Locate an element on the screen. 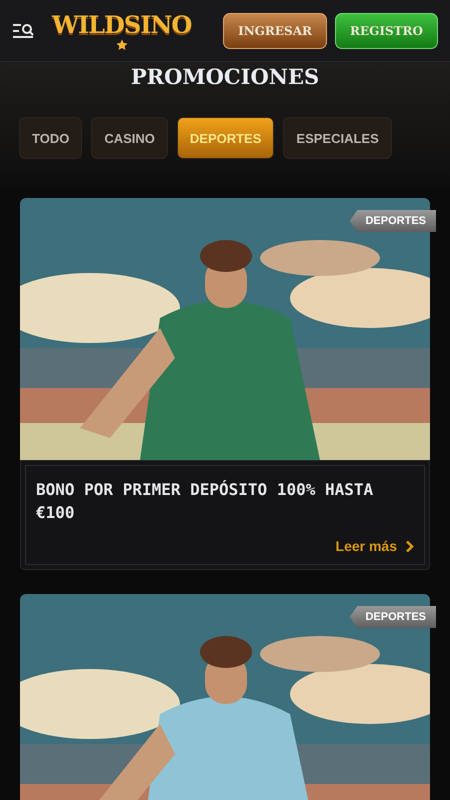 The height and width of the screenshot is (800, 450). star-icon is located at coordinates (122, 44).